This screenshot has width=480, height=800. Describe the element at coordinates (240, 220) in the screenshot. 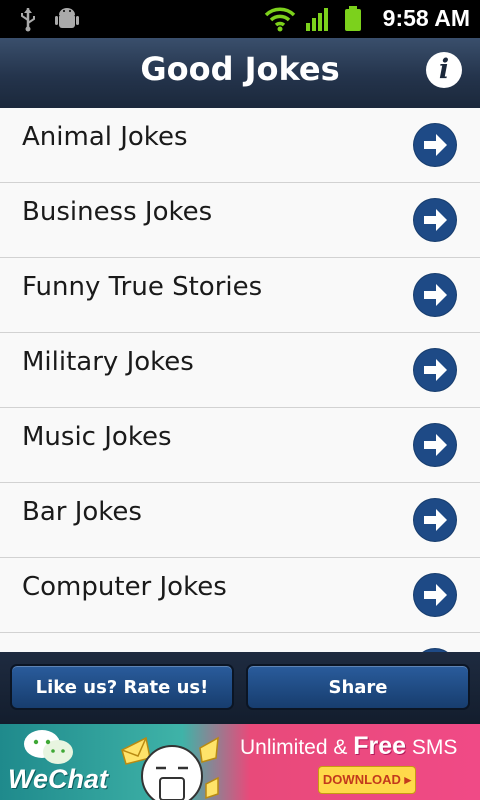

I see `list-item-business-jokes: Business Jokes` at that location.